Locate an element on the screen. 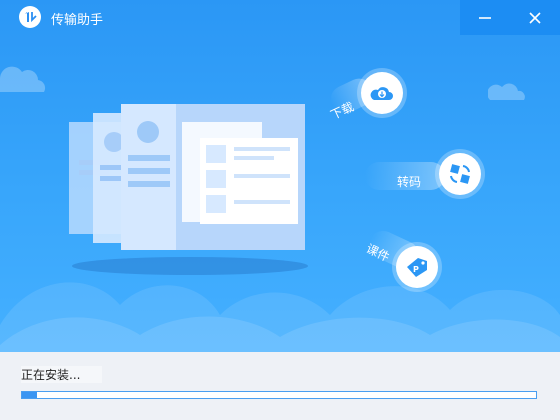 Image resolution: width=560 pixels, height=420 pixels. transcode-label: 转码 is located at coordinates (409, 182).